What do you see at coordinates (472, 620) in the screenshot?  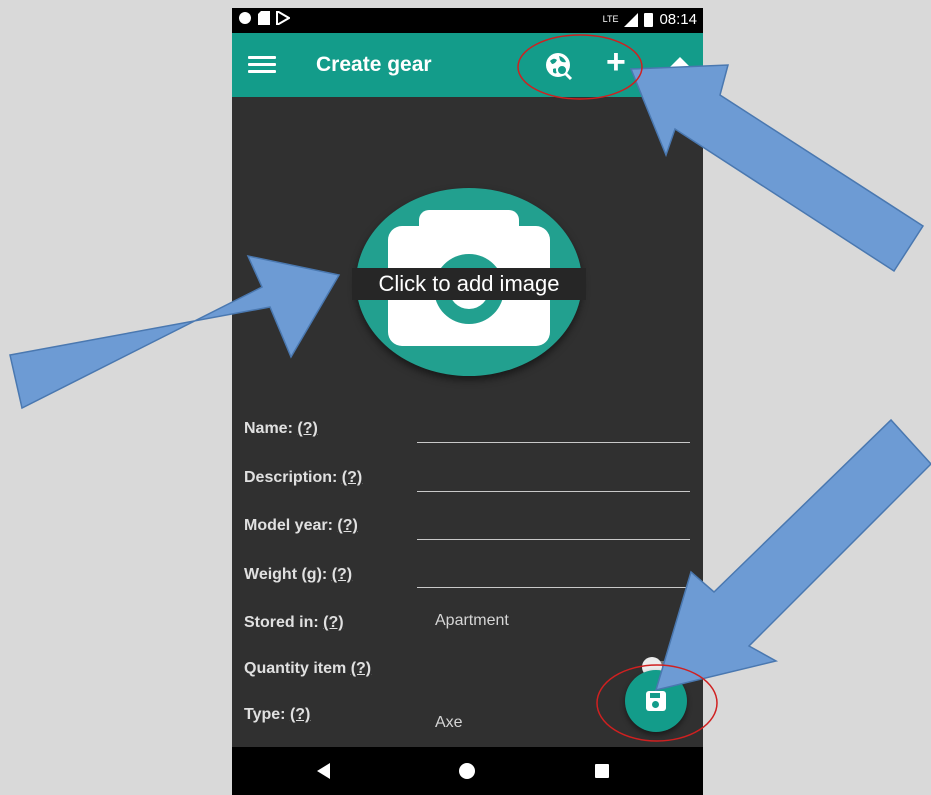 I see `stored-in-value: Apartment` at bounding box center [472, 620].